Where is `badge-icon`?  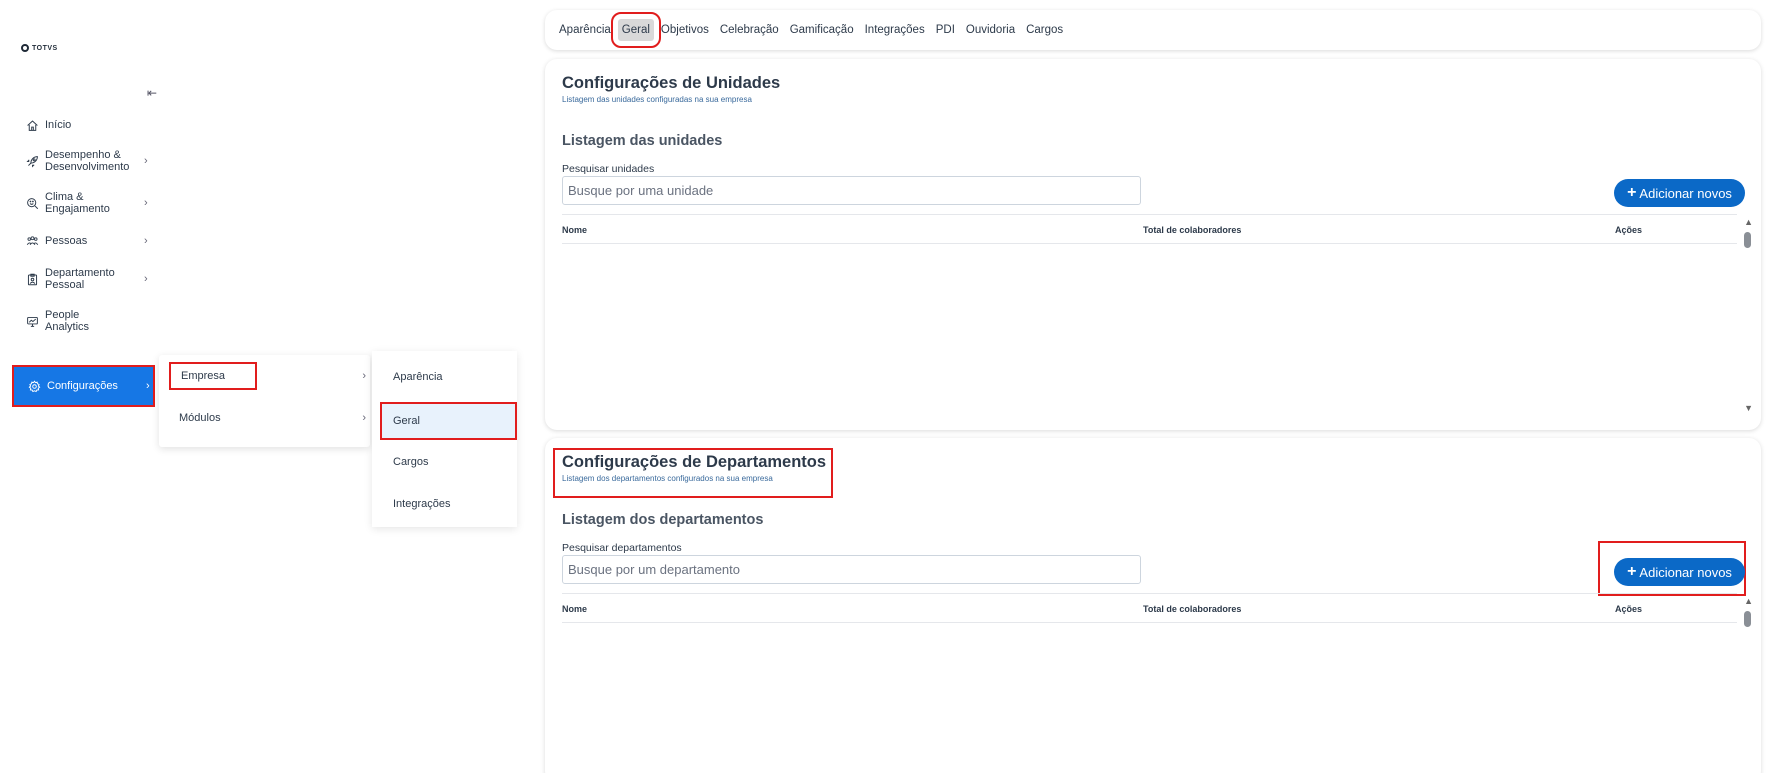
badge-icon is located at coordinates (32, 279).